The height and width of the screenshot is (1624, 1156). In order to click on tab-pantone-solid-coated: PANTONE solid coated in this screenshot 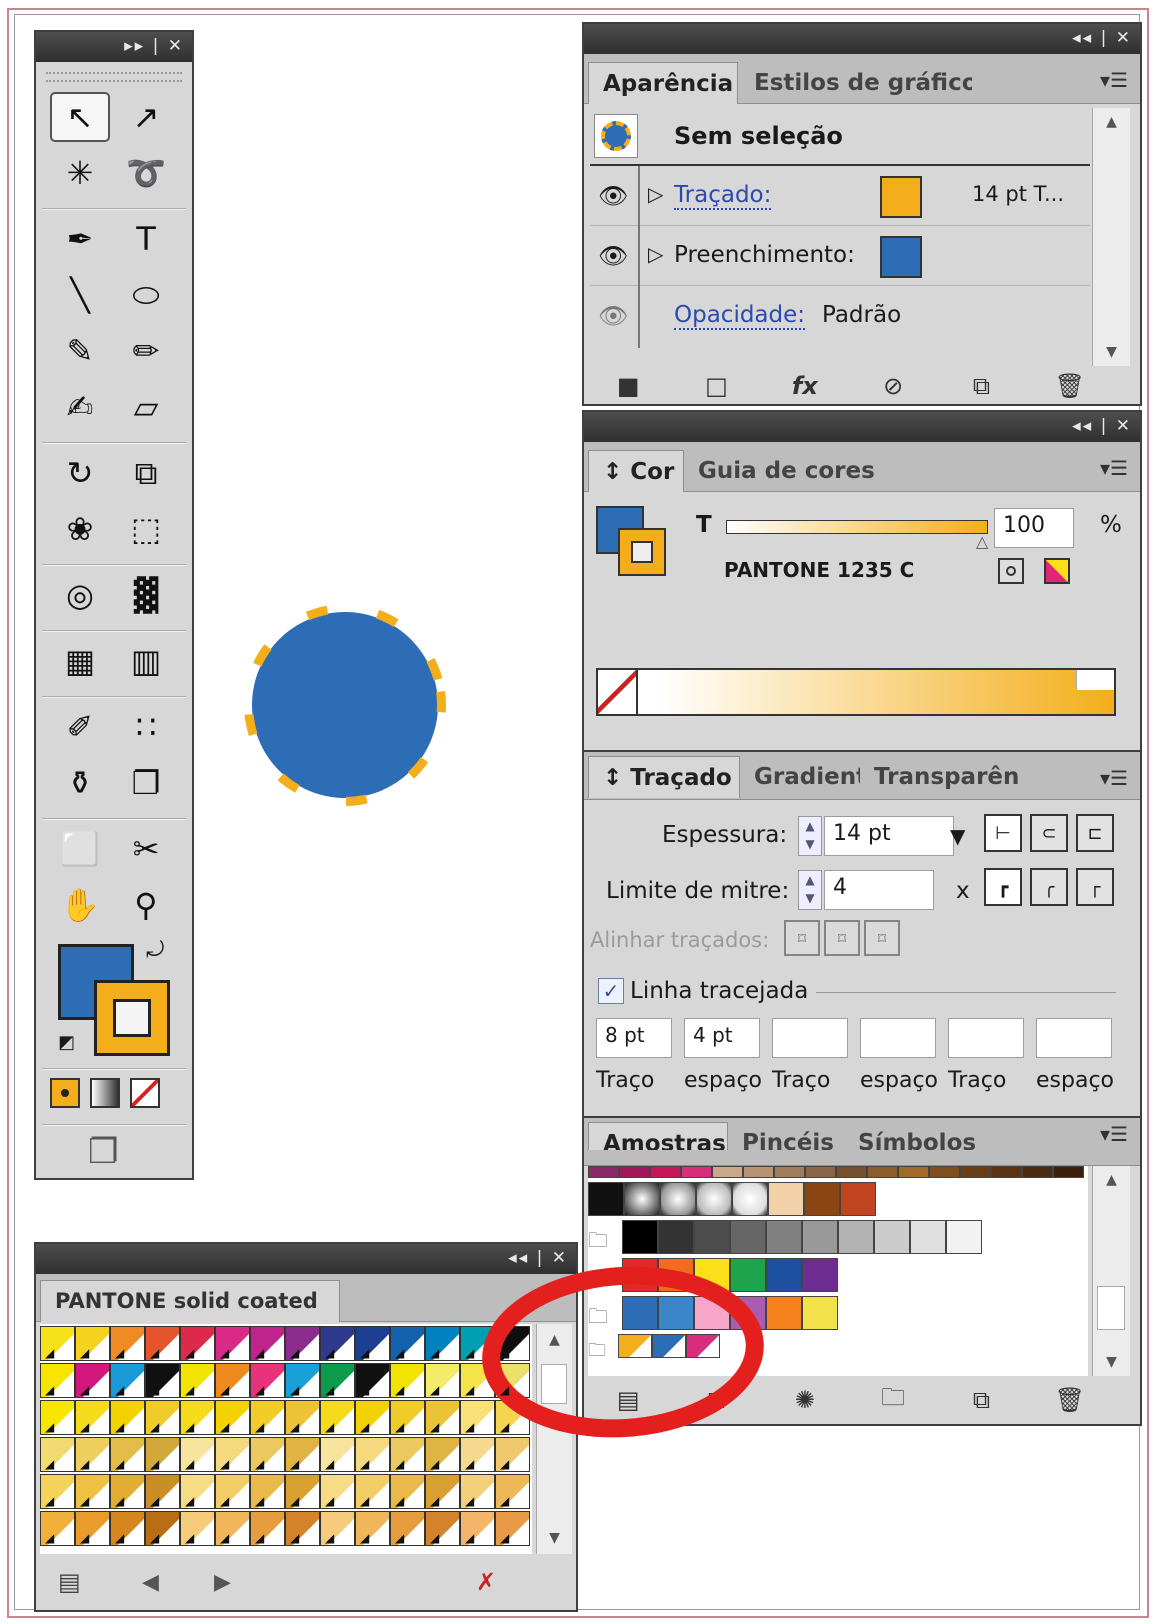, I will do `click(190, 1301)`.